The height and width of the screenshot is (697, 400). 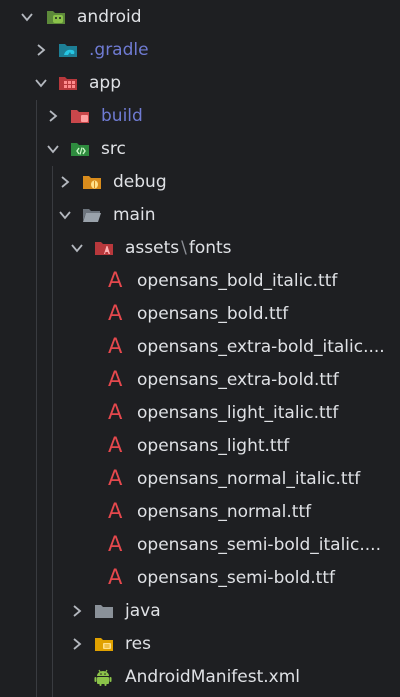 I want to click on tree-node-label: java, so click(x=143, y=611).